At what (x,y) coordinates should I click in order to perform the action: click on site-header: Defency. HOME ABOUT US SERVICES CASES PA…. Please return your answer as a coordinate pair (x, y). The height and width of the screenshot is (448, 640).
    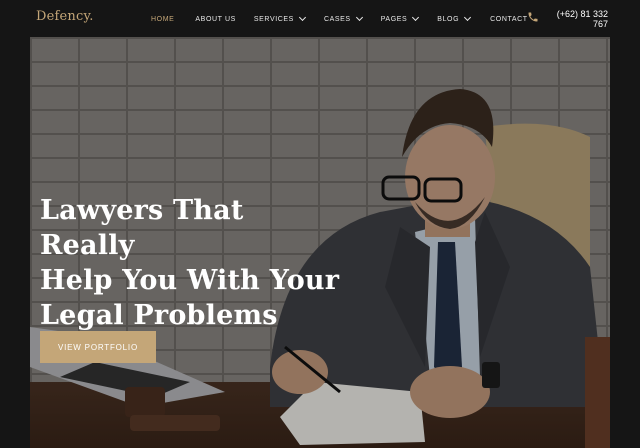
    Looking at the image, I should click on (320, 18).